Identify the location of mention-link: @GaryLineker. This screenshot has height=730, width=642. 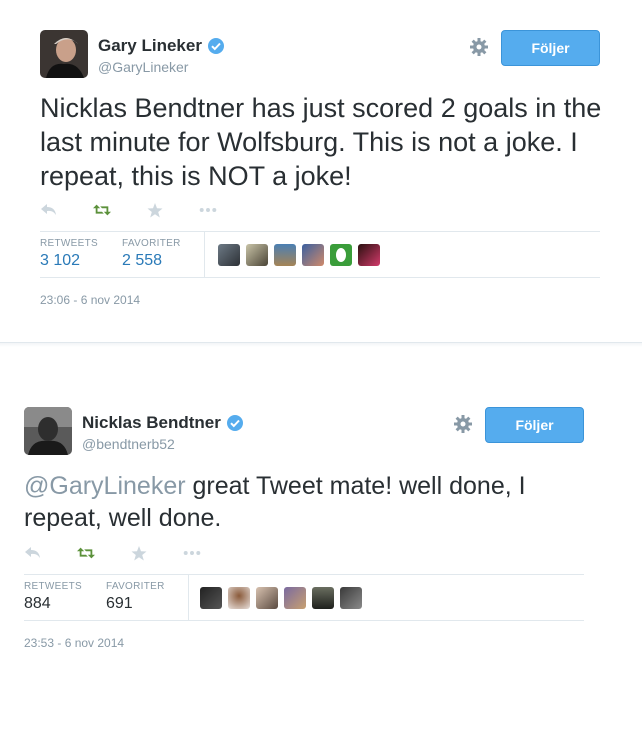
(105, 486).